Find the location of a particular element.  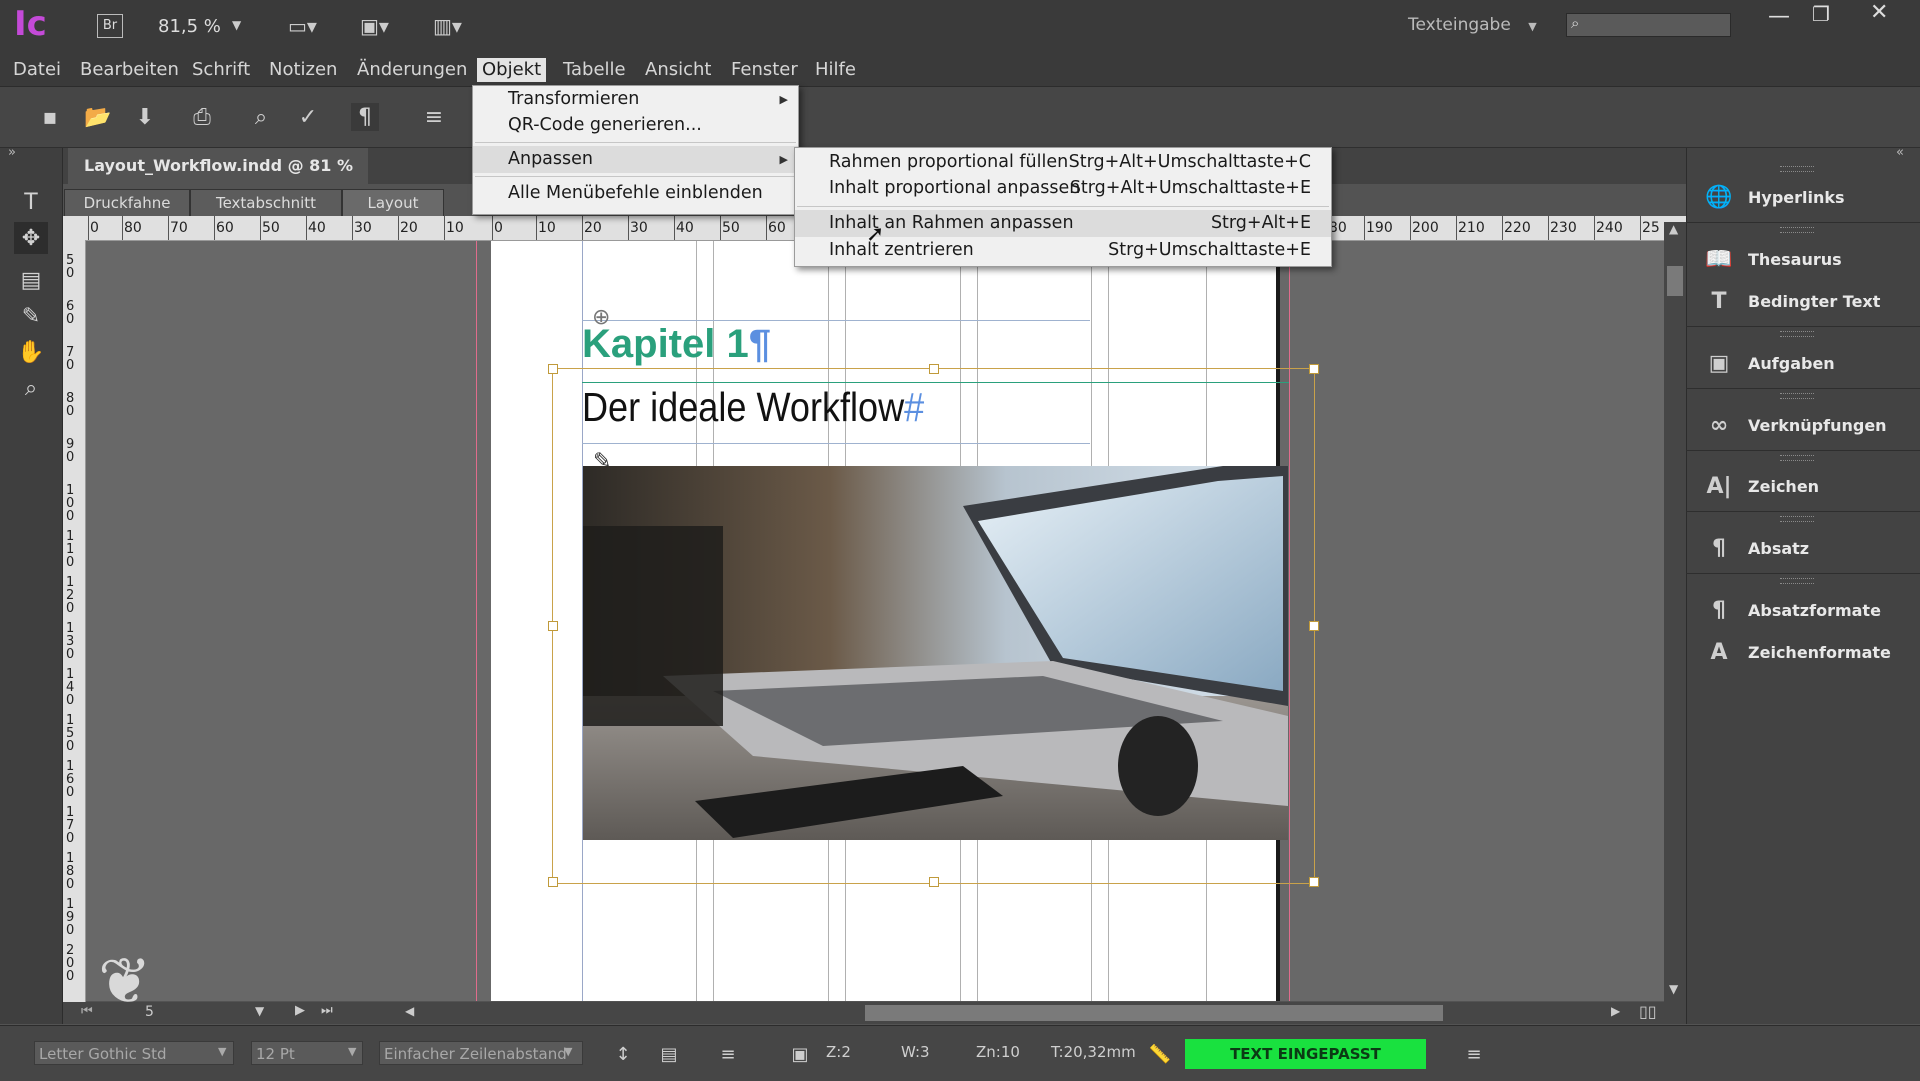

scroll-down-icon: ▼ is located at coordinates (1673, 989).